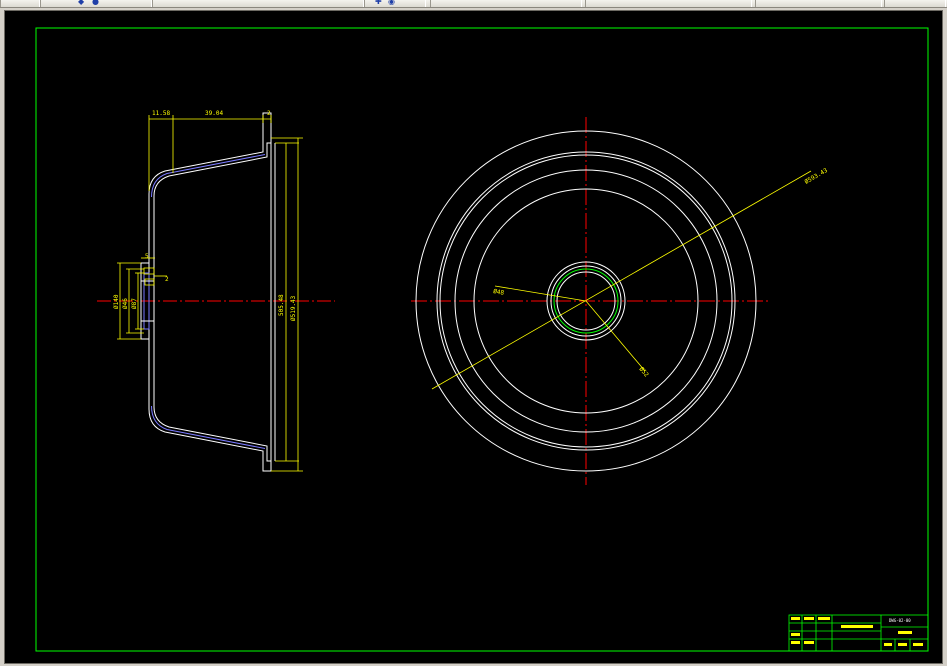 The width and height of the screenshot is (947, 666). What do you see at coordinates (95, 3) in the screenshot?
I see `save-icon: ●` at bounding box center [95, 3].